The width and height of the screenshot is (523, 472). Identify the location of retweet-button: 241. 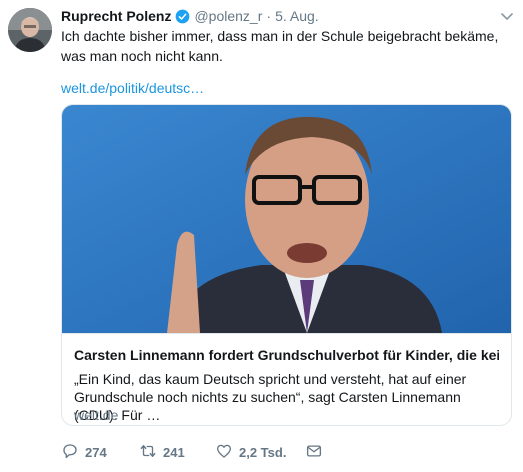
(177, 452).